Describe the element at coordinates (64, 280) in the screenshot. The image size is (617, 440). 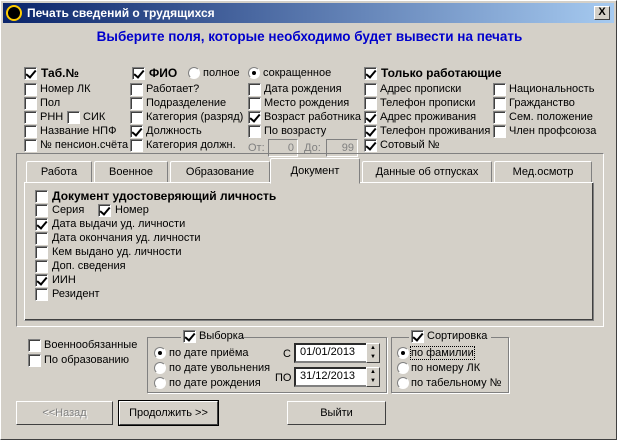
I see `iin-label: ИИН` at that location.